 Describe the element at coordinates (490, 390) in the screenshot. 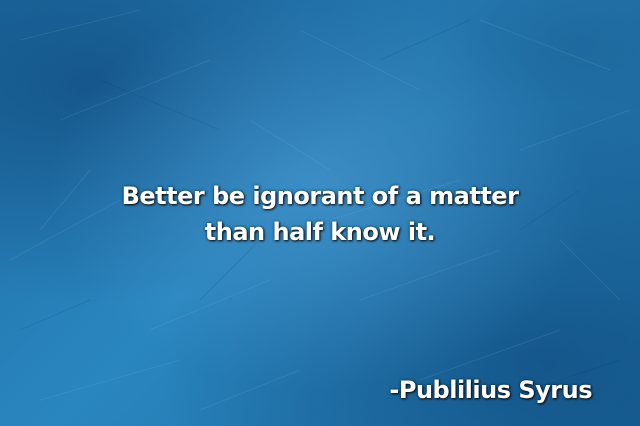

I see `quote-author: -Publilius Syrus` at that location.